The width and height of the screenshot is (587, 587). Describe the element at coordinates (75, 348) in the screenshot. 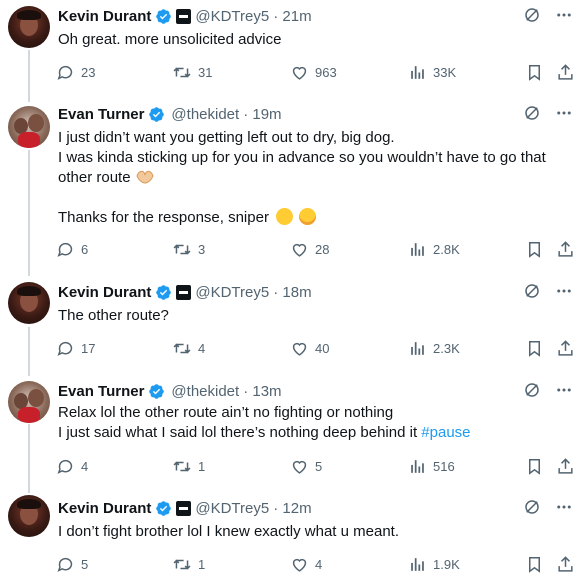

I see `reply-button: 17` at that location.